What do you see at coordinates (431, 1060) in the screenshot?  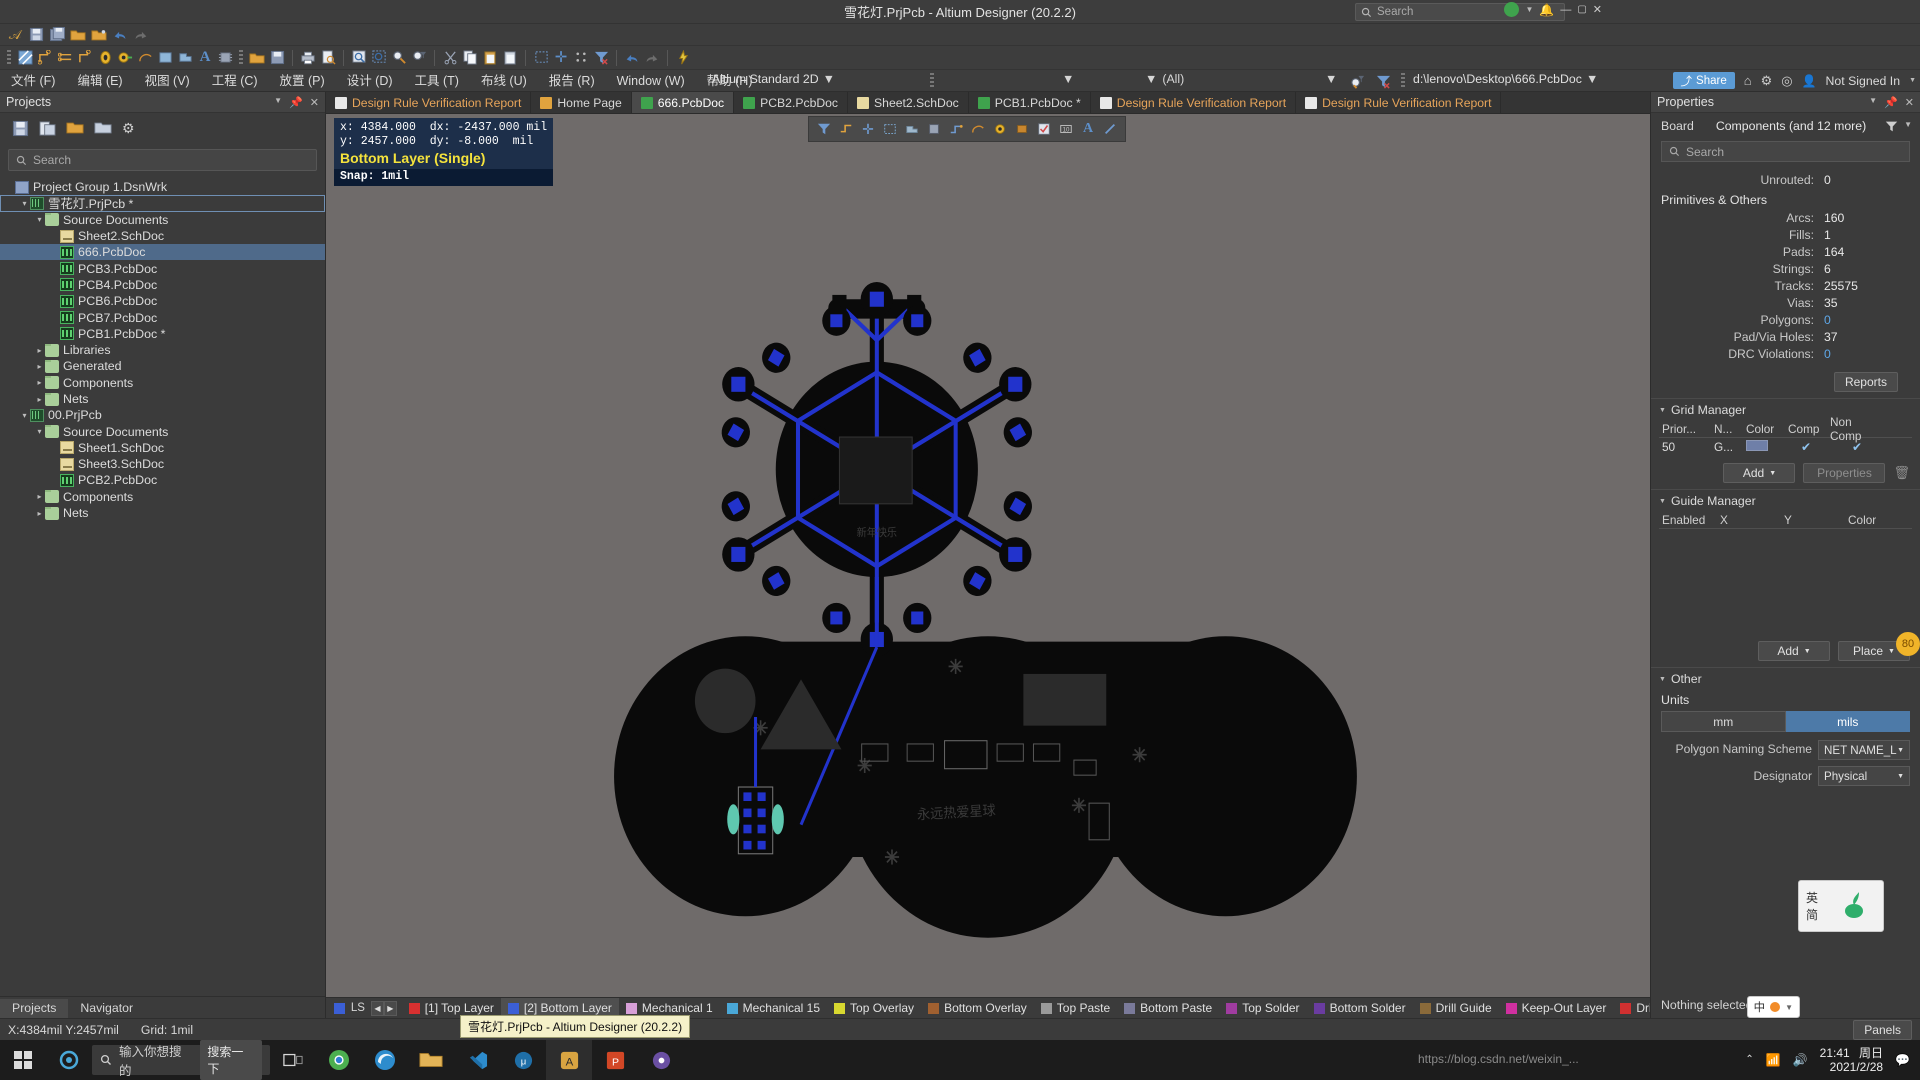 I see `explorer-icon` at bounding box center [431, 1060].